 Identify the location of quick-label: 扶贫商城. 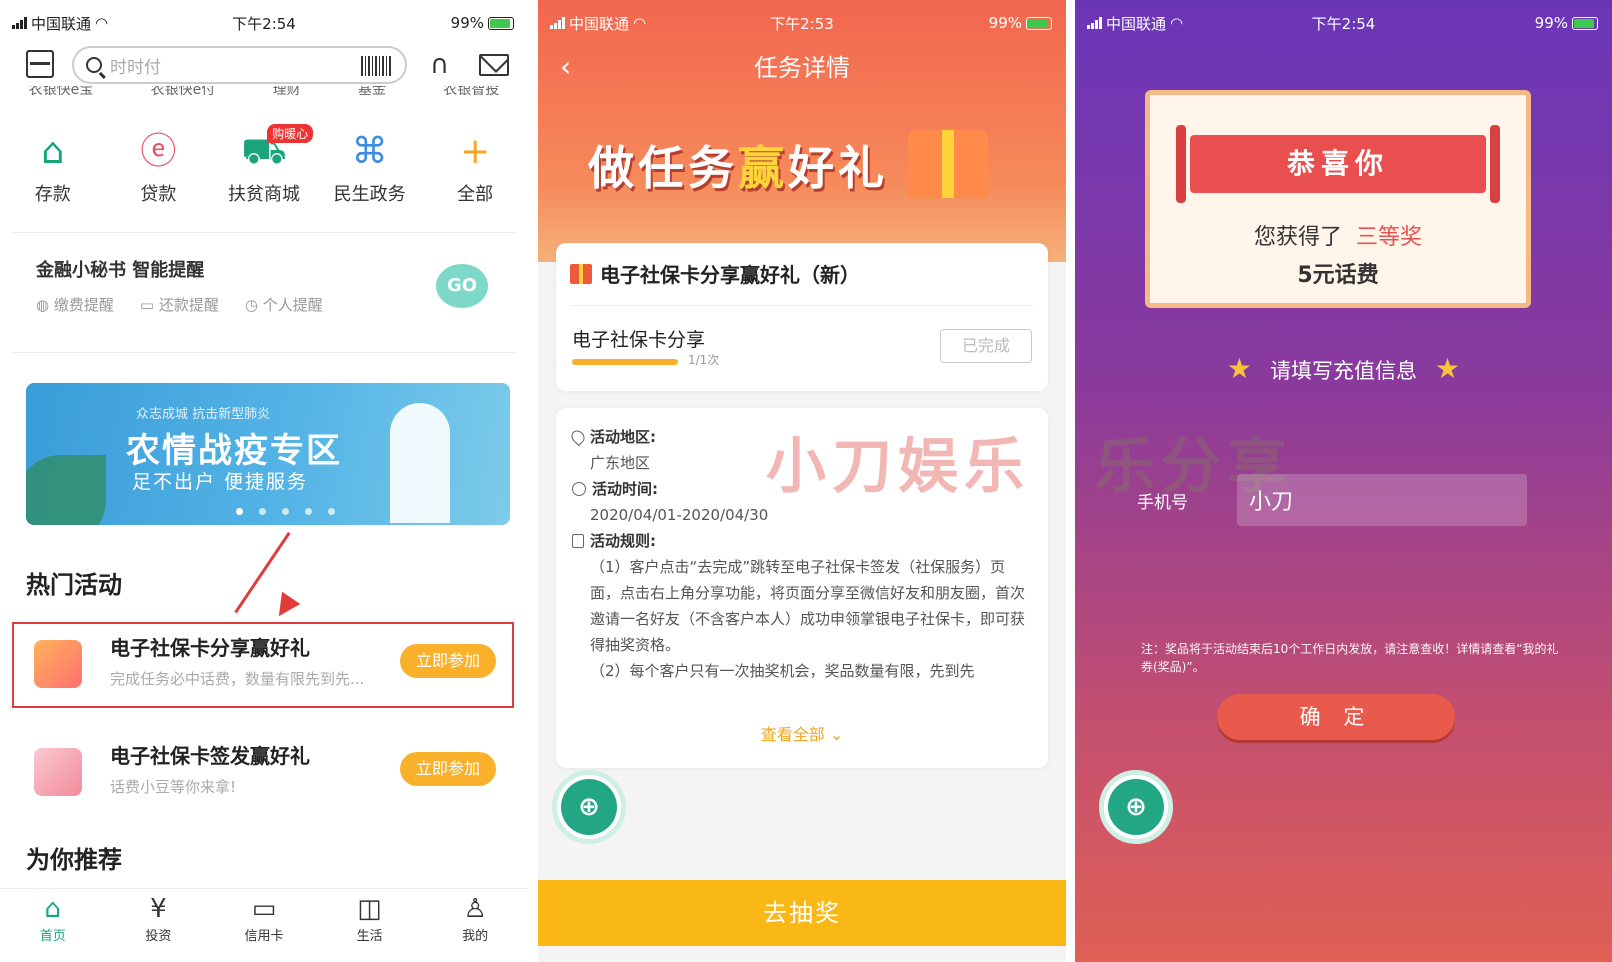
(263, 194).